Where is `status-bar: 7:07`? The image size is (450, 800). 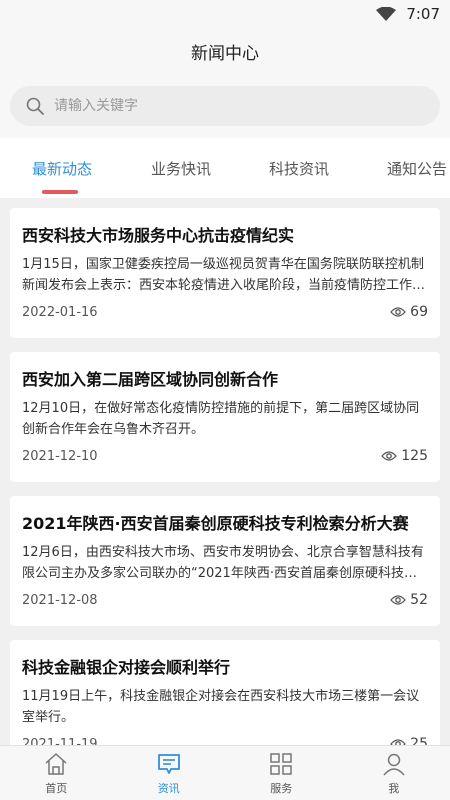 status-bar: 7:07 is located at coordinates (225, 14).